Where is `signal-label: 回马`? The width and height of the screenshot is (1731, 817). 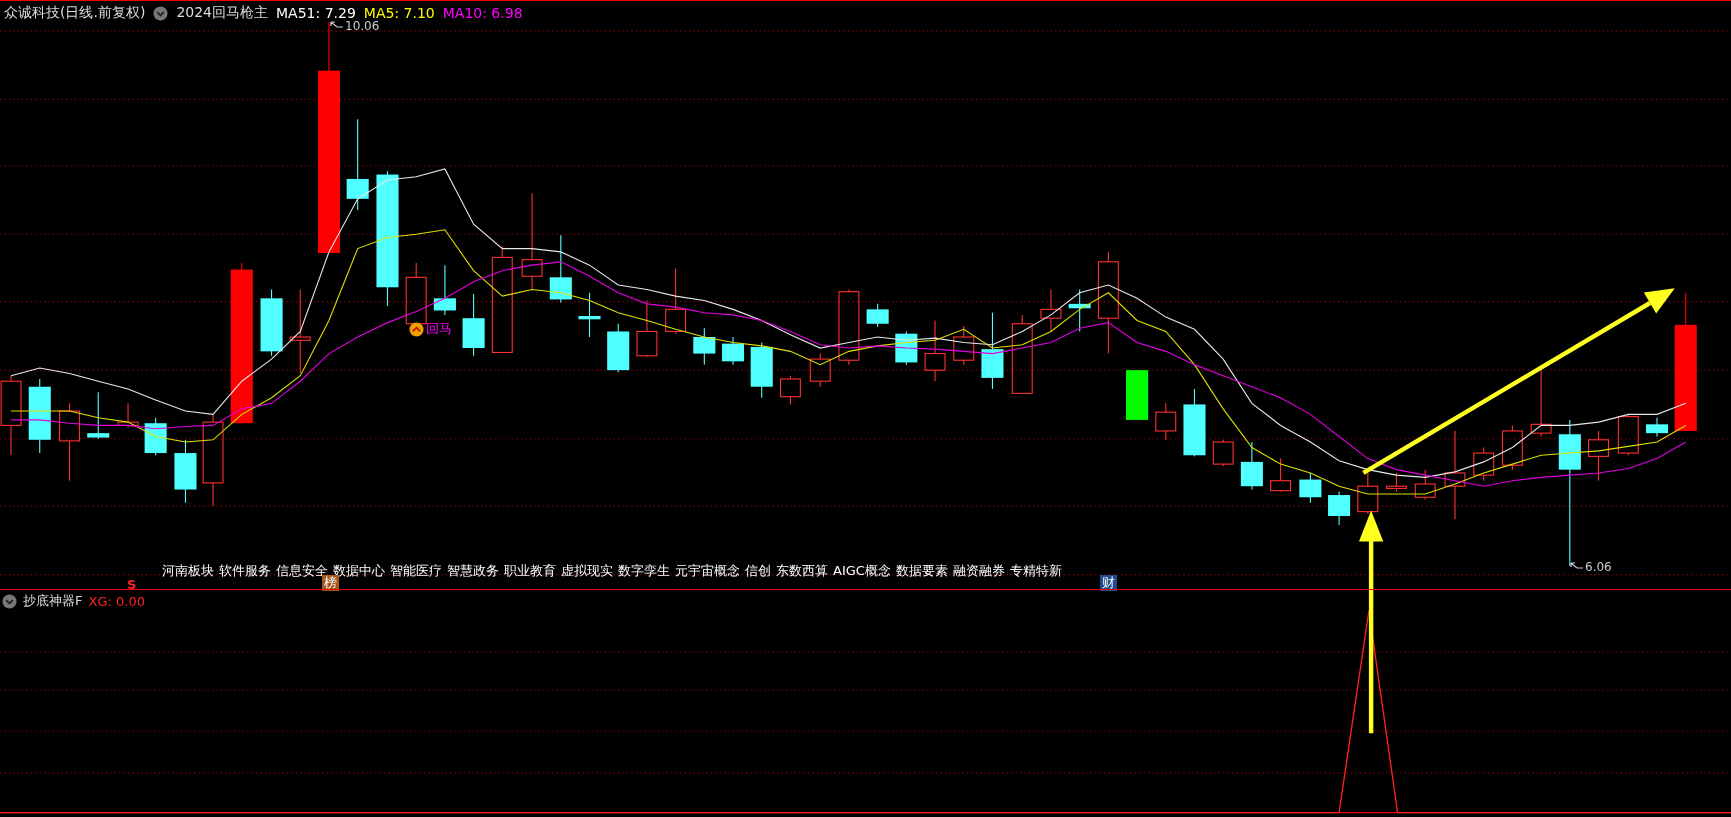 signal-label: 回马 is located at coordinates (439, 329).